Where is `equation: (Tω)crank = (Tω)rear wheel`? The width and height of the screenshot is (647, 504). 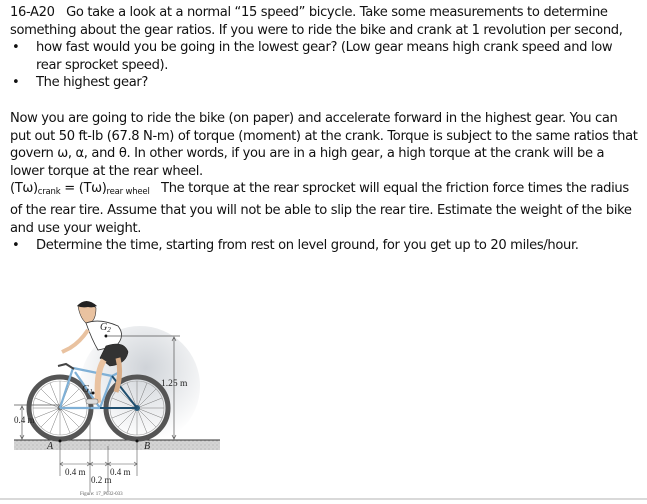
equation: (Tω)crank = (Tω)rear wheel is located at coordinates (80, 189).